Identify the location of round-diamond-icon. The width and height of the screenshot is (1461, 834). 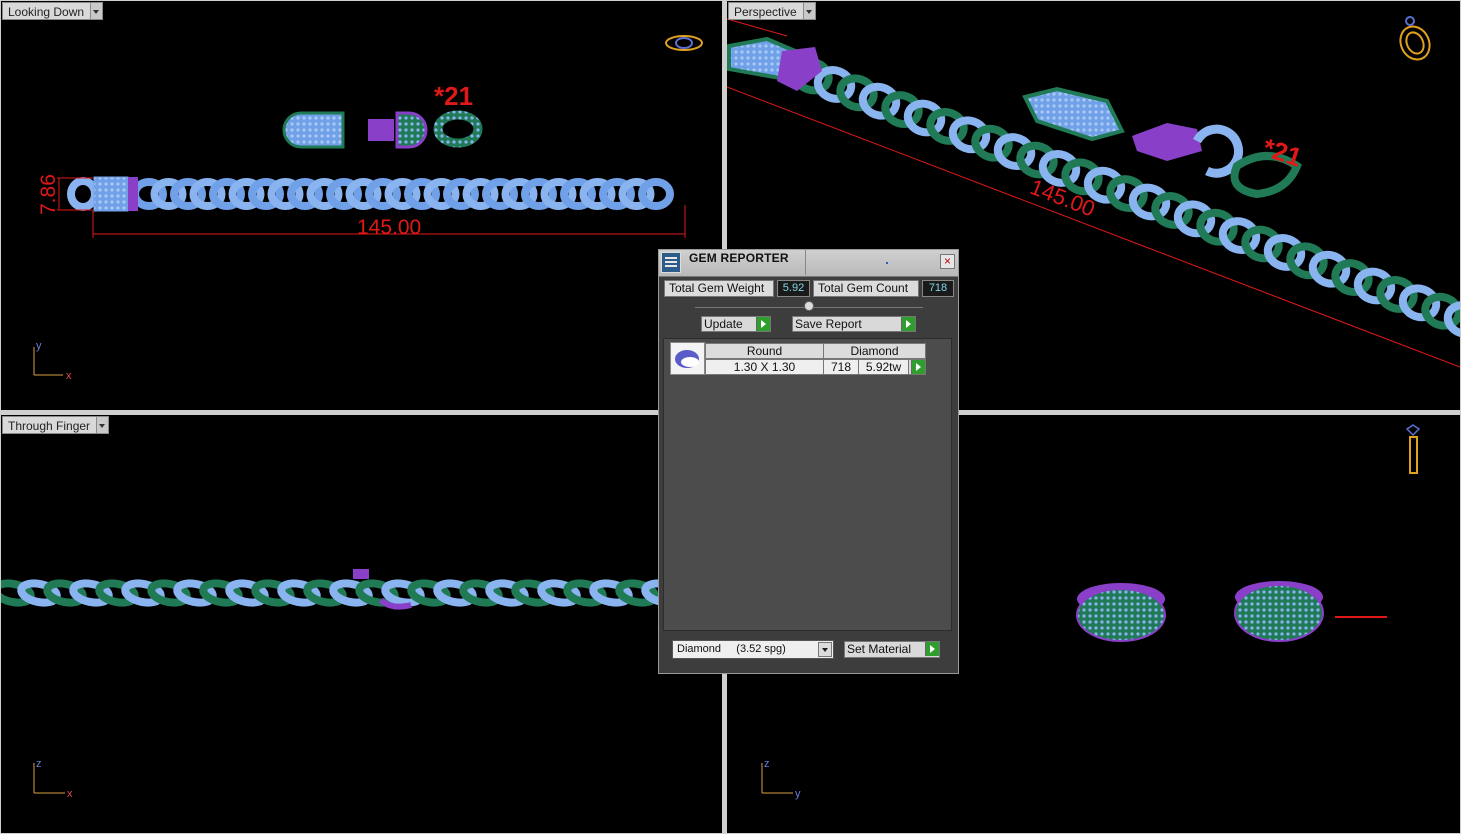
(687, 358).